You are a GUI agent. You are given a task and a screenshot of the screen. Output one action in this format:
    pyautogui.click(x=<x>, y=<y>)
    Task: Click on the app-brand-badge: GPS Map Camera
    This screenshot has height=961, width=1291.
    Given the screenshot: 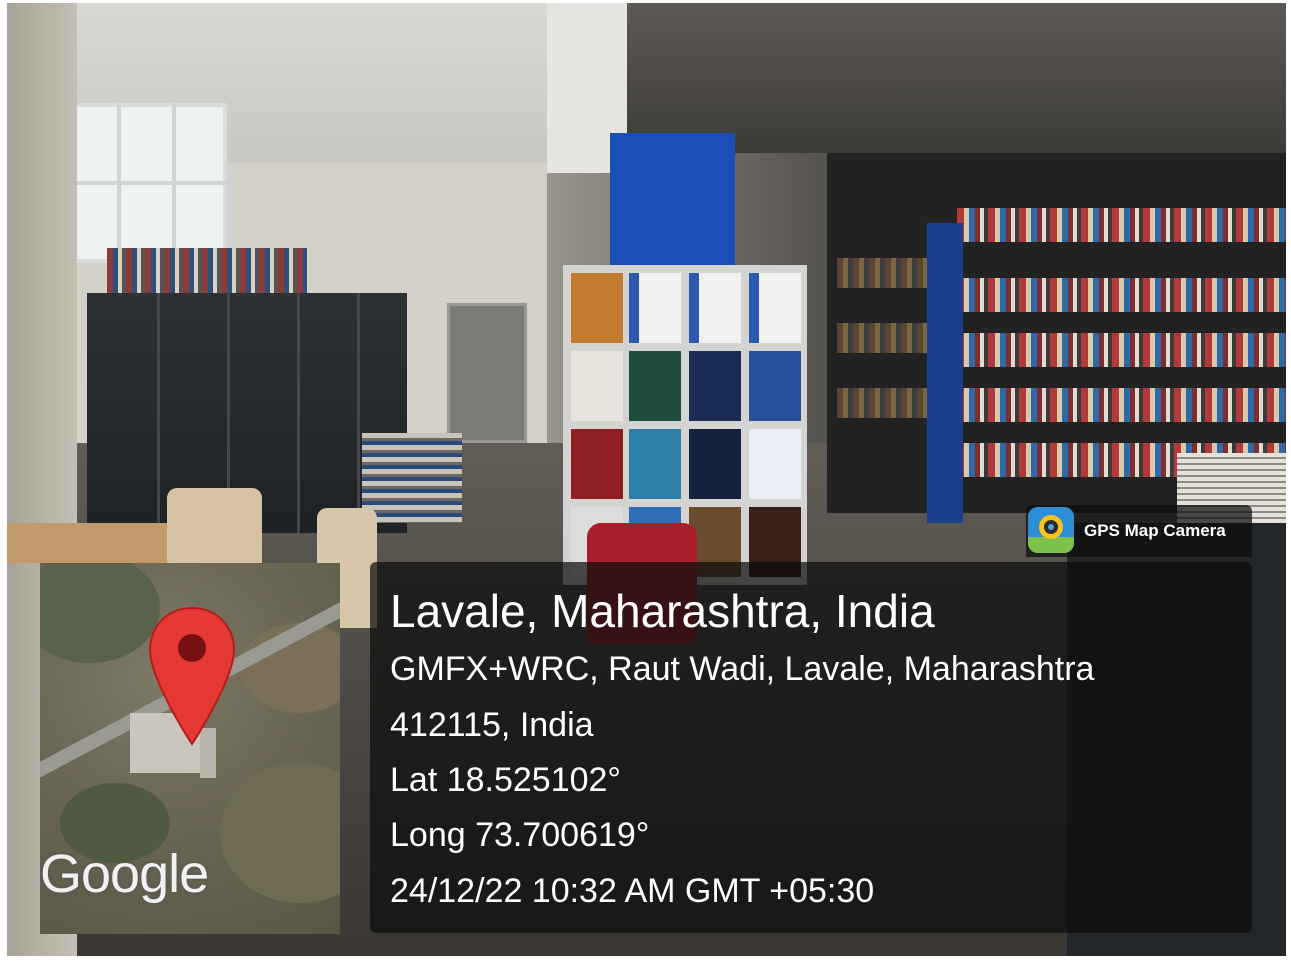 What is the action you would take?
    pyautogui.click(x=1139, y=531)
    